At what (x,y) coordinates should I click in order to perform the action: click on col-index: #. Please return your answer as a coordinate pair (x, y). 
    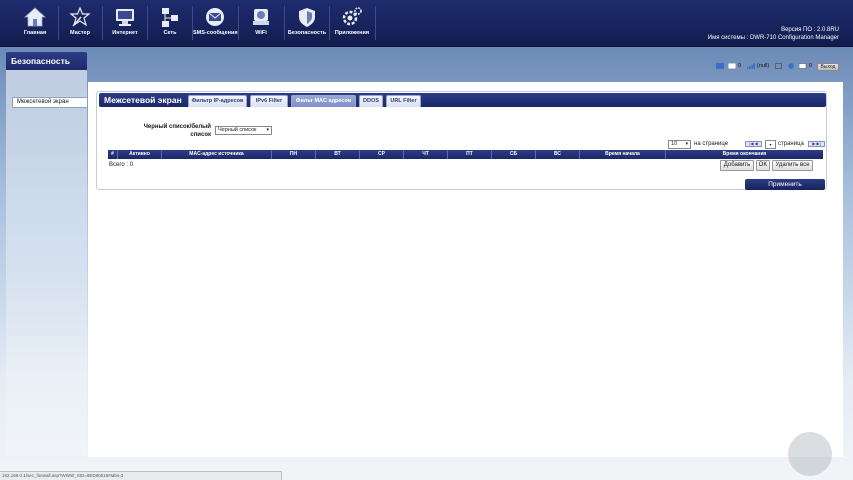
    Looking at the image, I should click on (113, 154).